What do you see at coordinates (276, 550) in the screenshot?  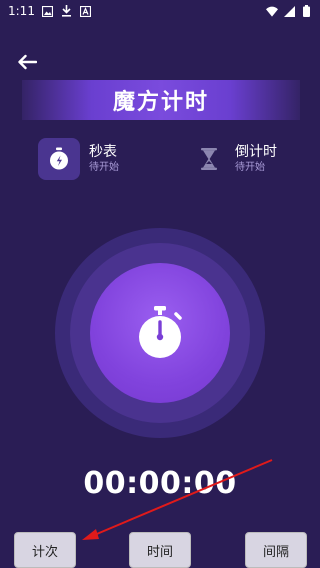 I see `interval-button: 间隔` at bounding box center [276, 550].